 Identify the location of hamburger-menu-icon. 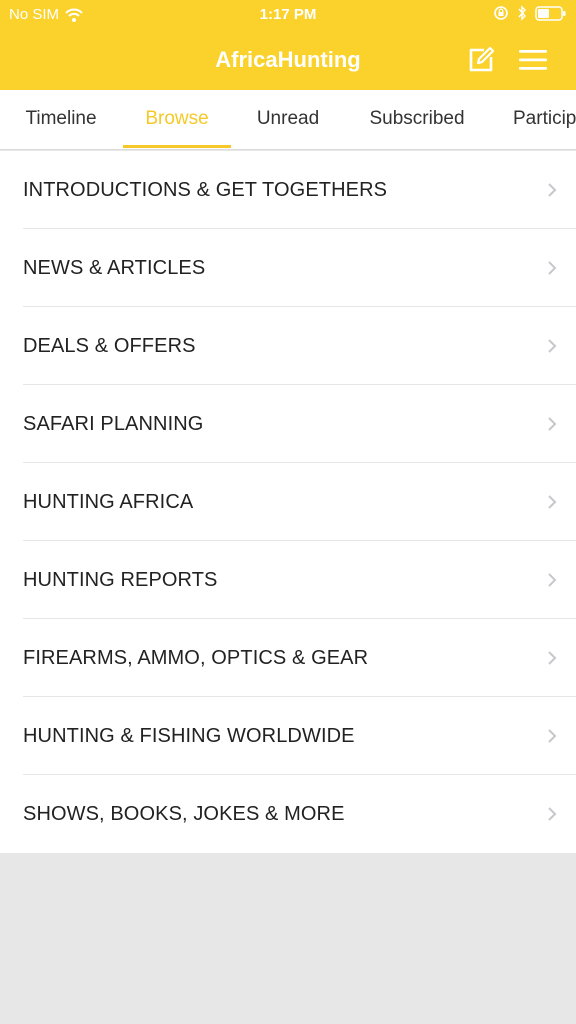
(533, 60).